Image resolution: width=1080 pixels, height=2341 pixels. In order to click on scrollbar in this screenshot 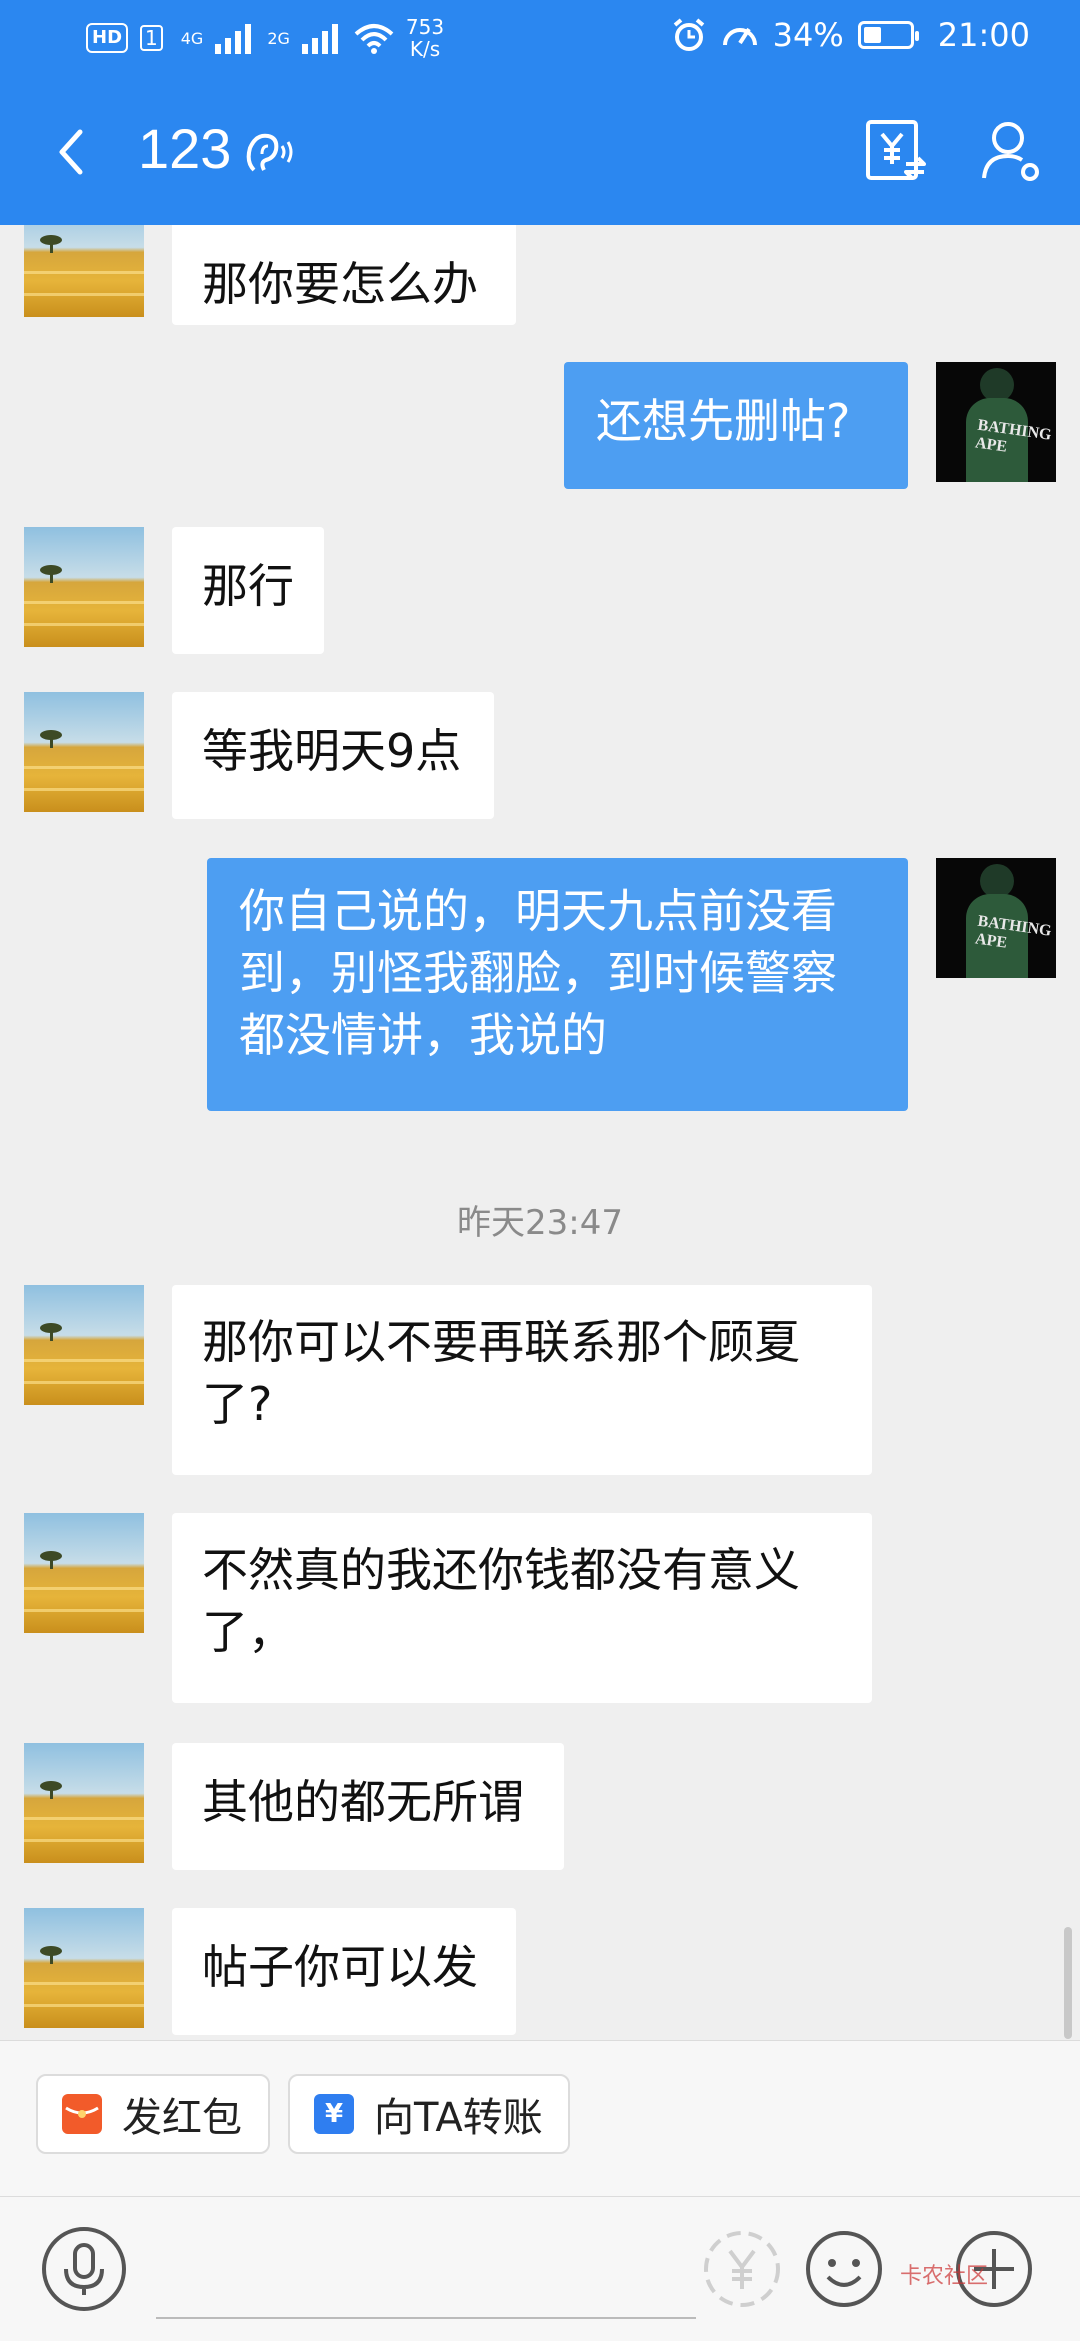, I will do `click(1068, 1983)`.